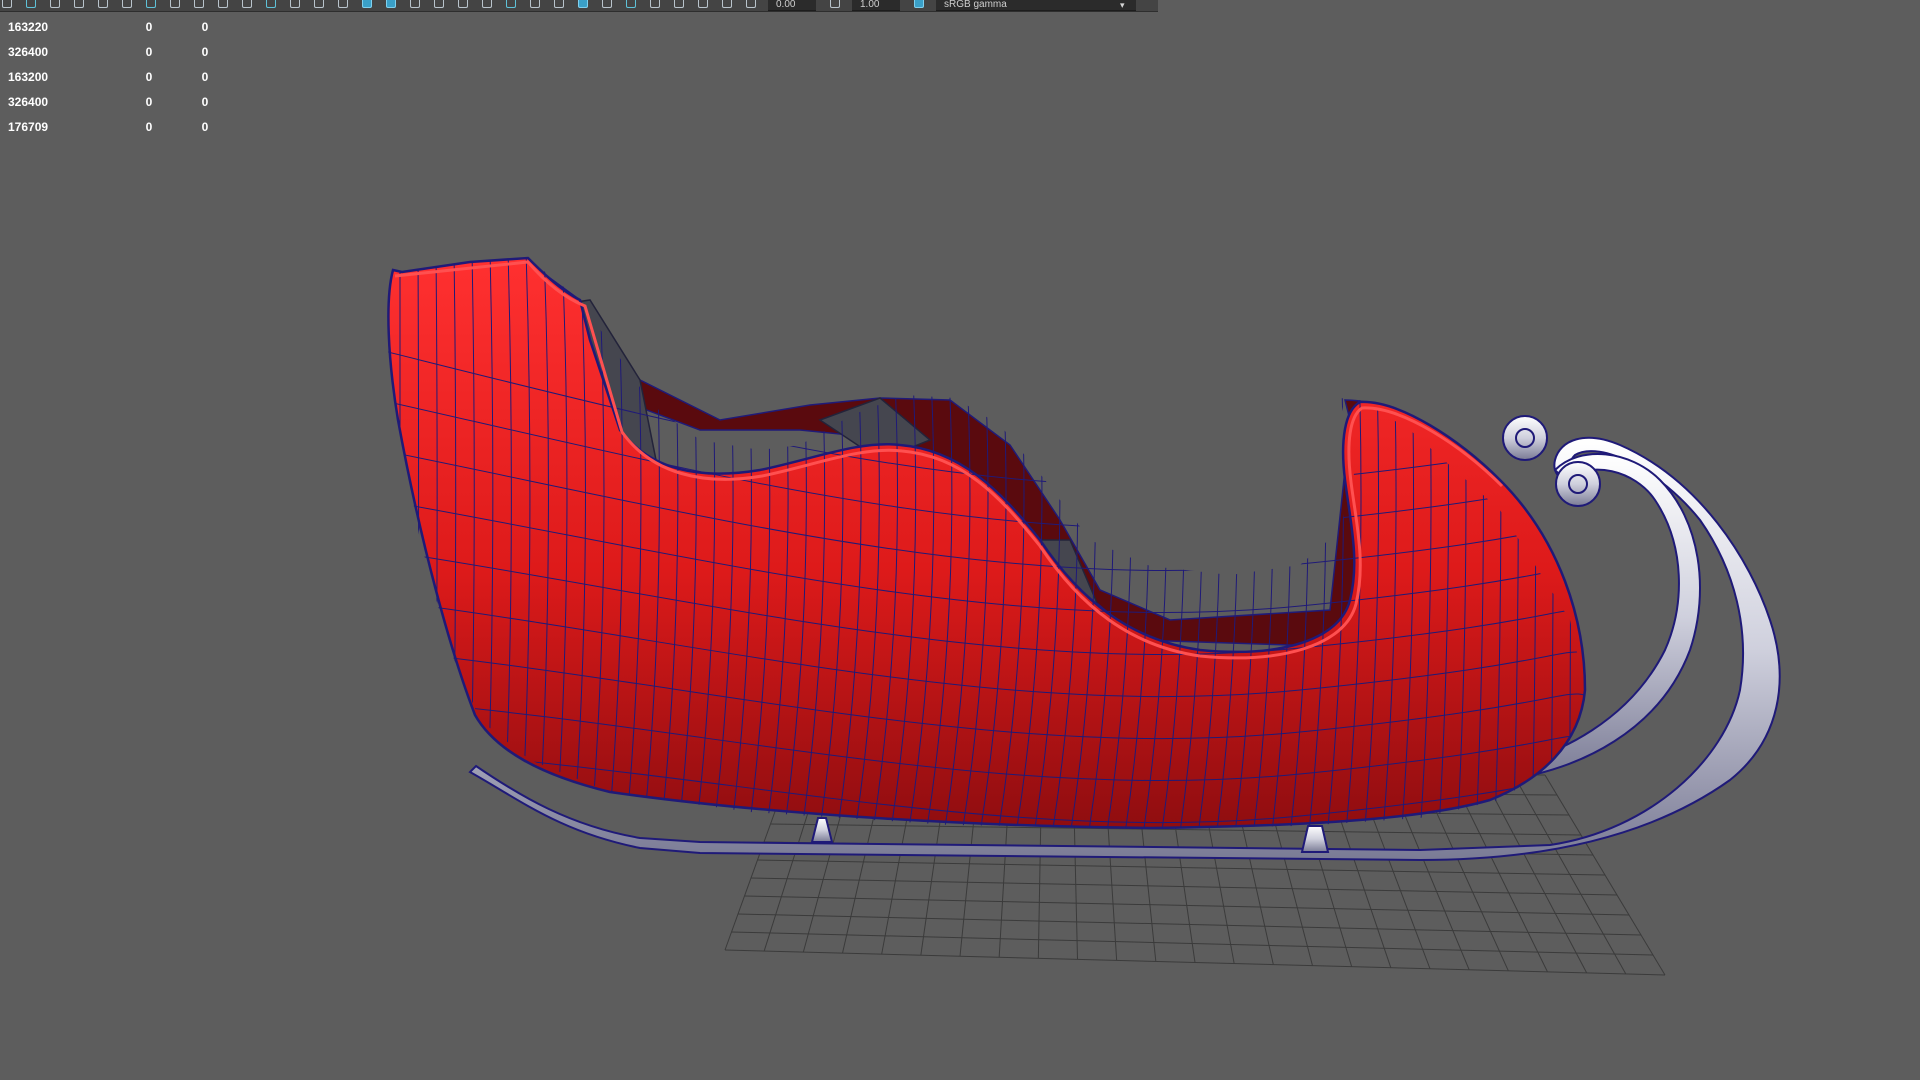  What do you see at coordinates (1315, 839) in the screenshot?
I see `runner-strut-right` at bounding box center [1315, 839].